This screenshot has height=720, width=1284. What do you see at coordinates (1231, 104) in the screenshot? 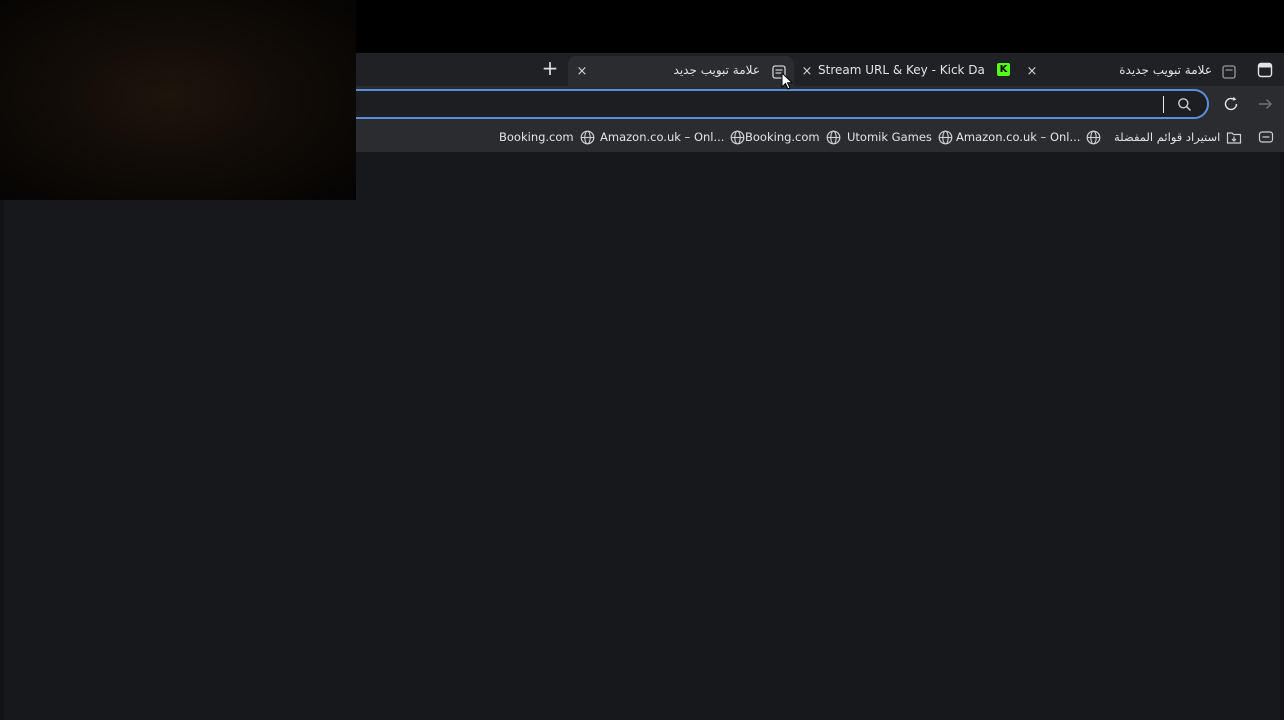
I see `reload-icon` at bounding box center [1231, 104].